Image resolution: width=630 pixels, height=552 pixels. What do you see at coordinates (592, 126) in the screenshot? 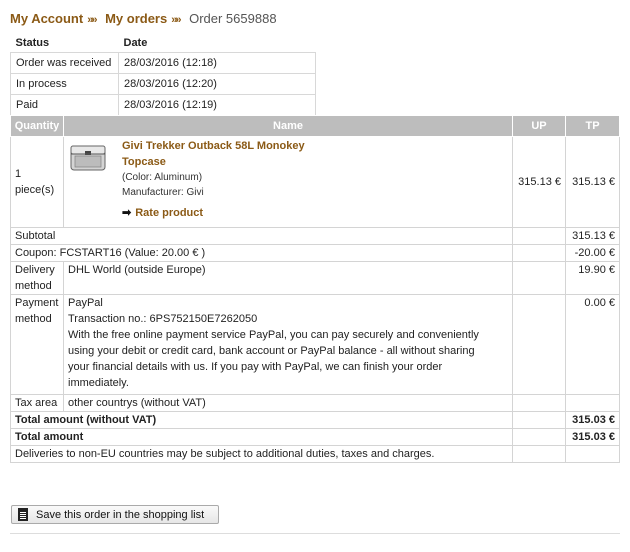
I see `total-price-header: TP` at bounding box center [592, 126].